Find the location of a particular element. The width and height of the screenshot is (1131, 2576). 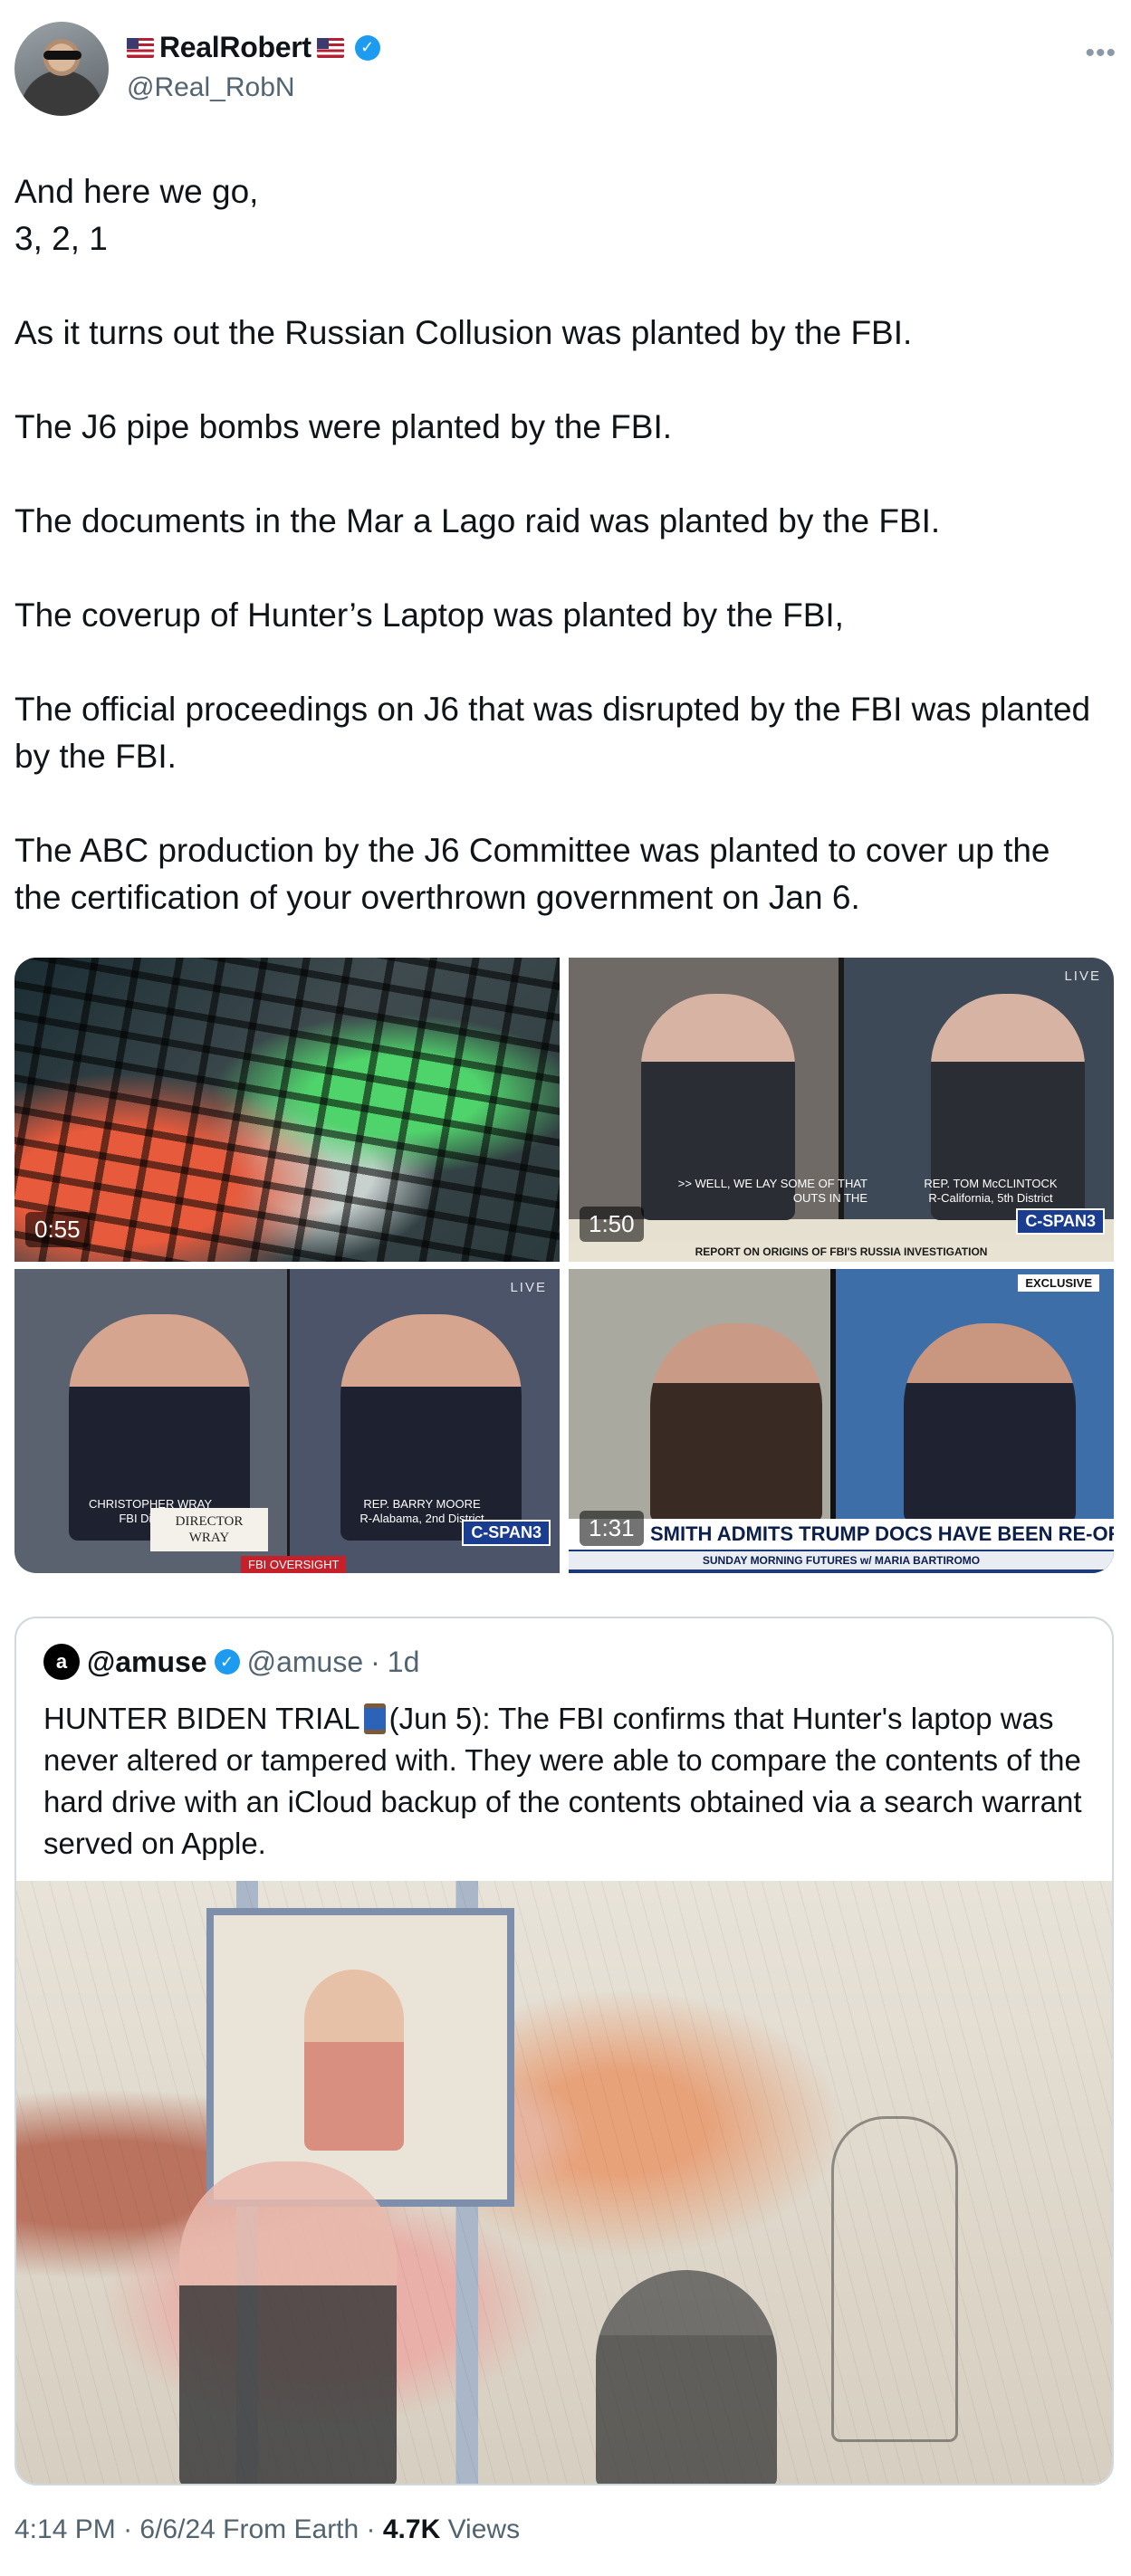

post-date: 6/6/24 is located at coordinates (177, 2529).